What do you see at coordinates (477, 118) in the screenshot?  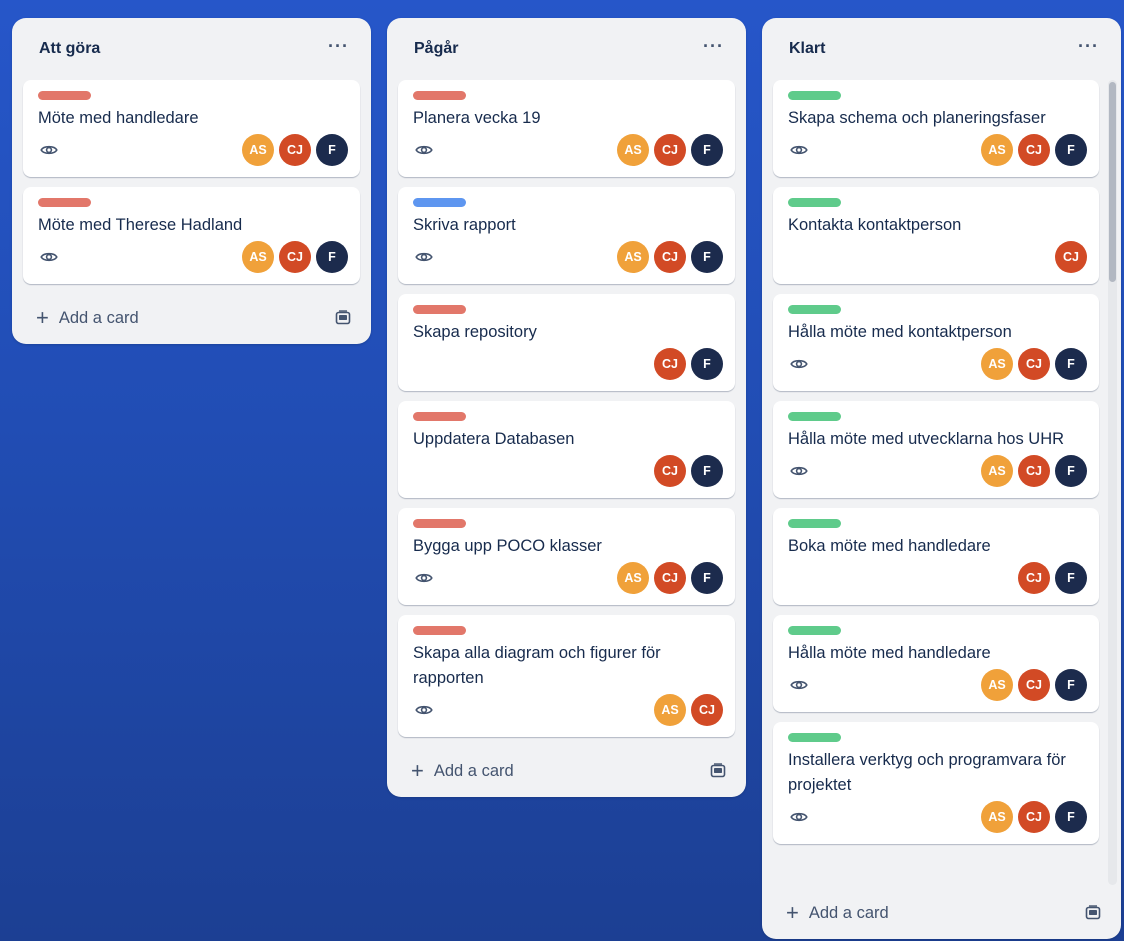 I see `card-title: Planera vecka 19` at bounding box center [477, 118].